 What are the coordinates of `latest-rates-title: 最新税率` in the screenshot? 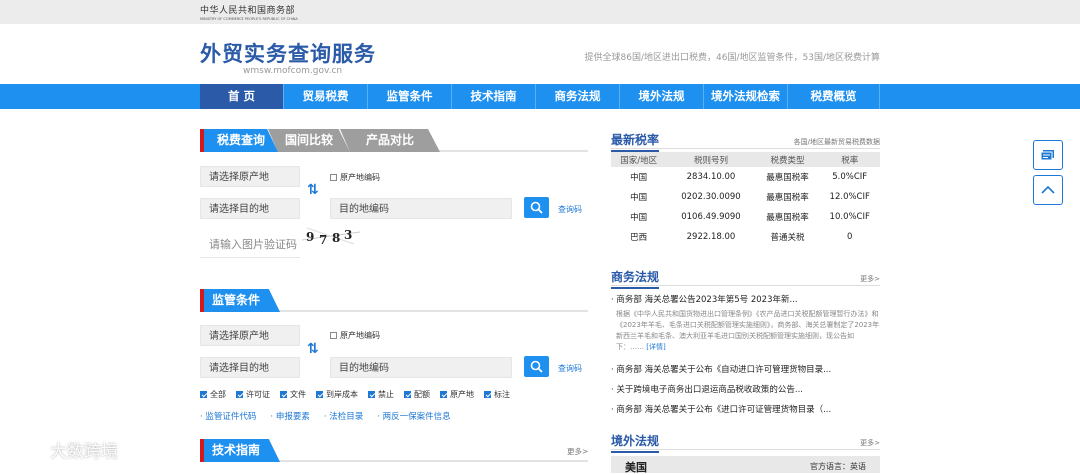 It's located at (635, 141).